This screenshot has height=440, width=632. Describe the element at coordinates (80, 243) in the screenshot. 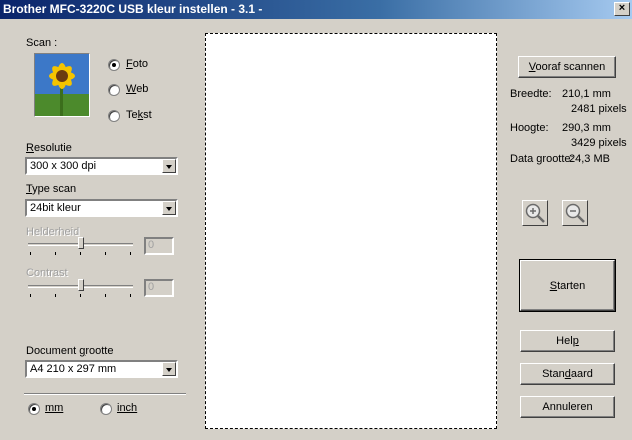

I see `brightness-slider-thumb` at that location.